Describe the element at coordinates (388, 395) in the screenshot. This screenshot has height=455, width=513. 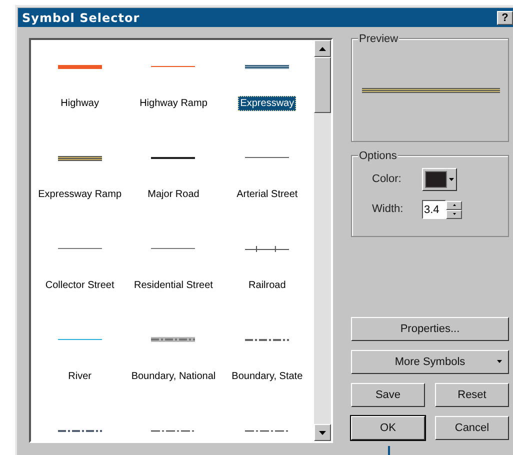
I see `button: Save` at that location.